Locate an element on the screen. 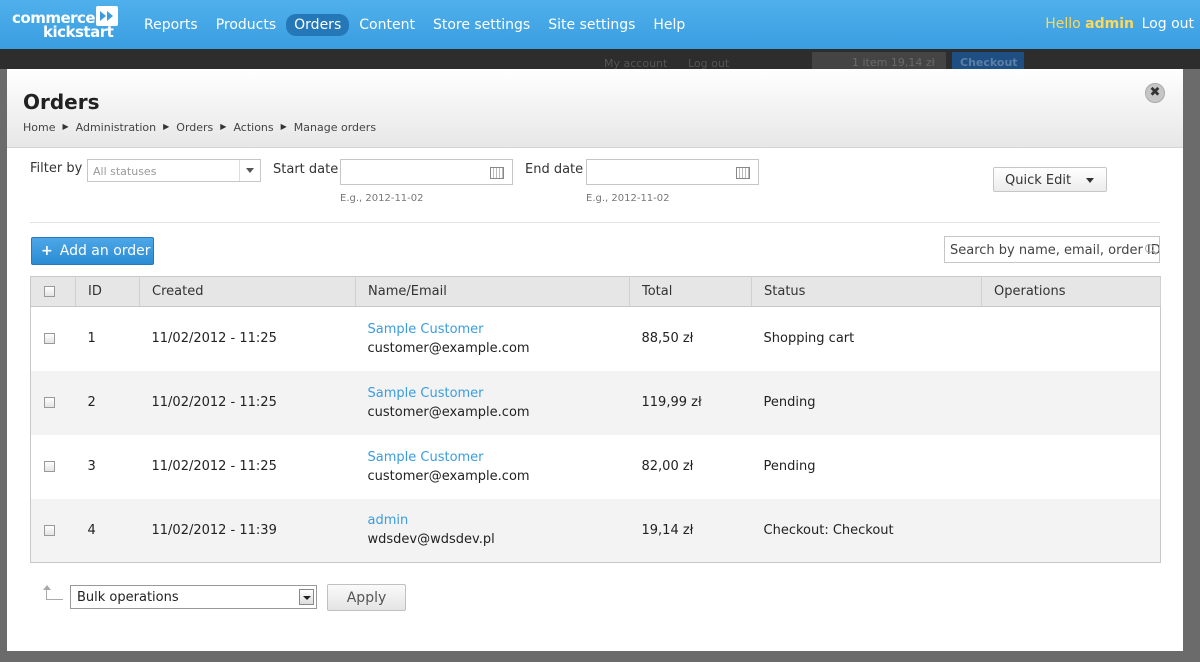 This screenshot has height=662, width=1200. order-id: 4 is located at coordinates (91, 530).